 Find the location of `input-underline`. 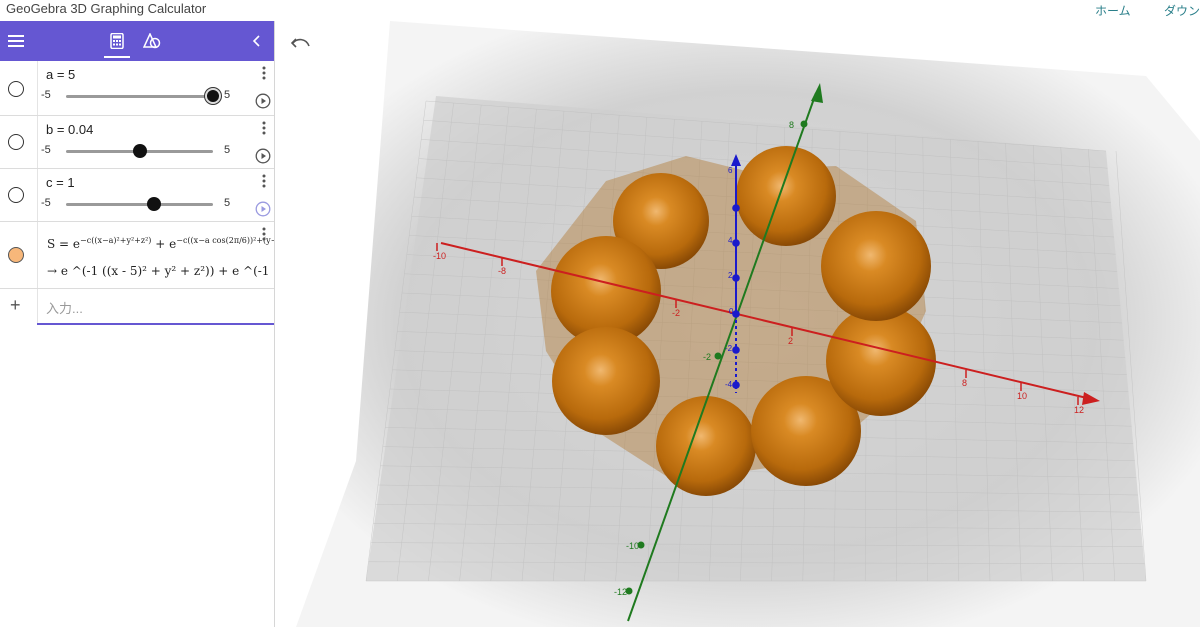

input-underline is located at coordinates (155, 324).